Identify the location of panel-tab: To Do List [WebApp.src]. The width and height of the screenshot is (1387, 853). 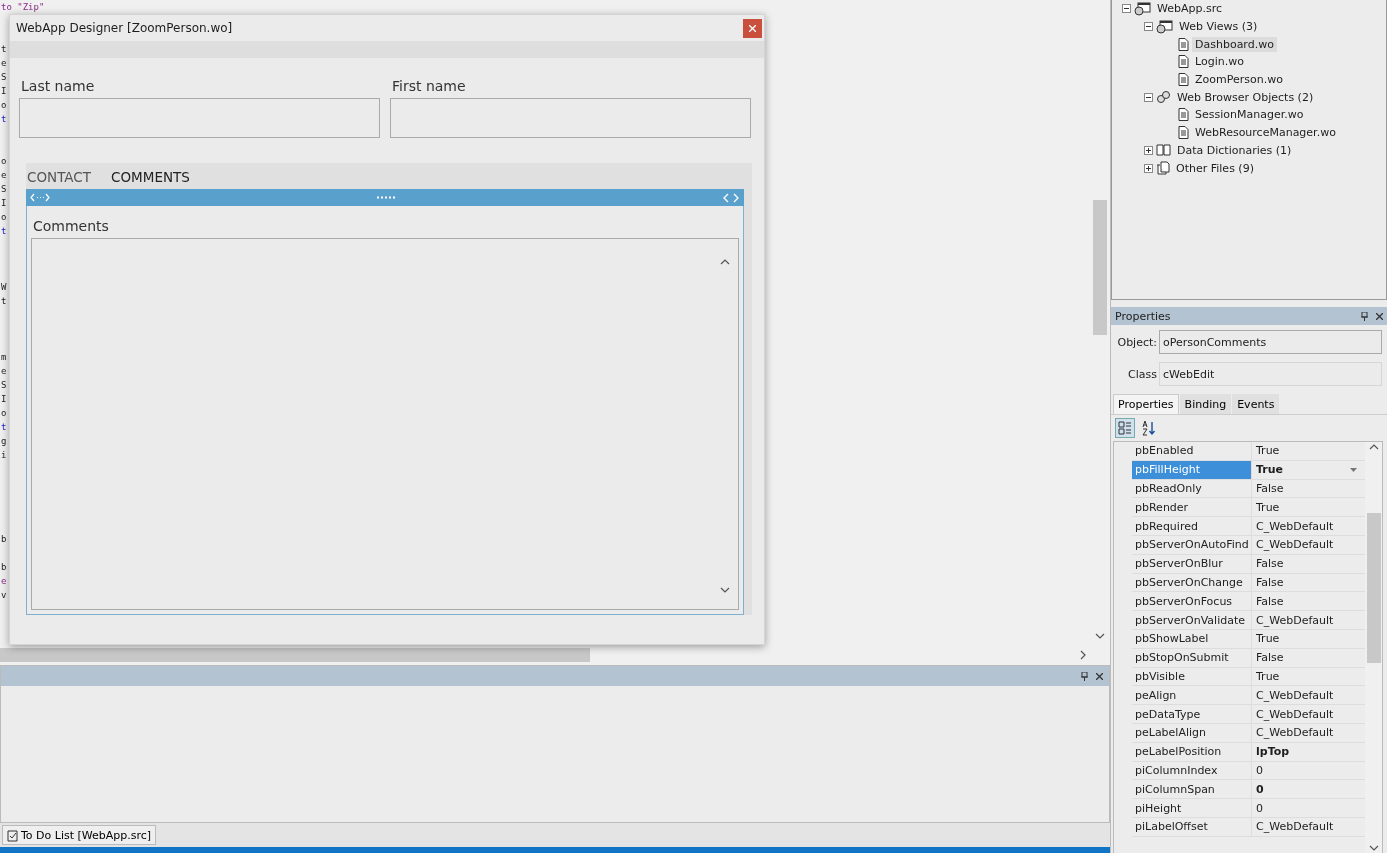
(79, 835).